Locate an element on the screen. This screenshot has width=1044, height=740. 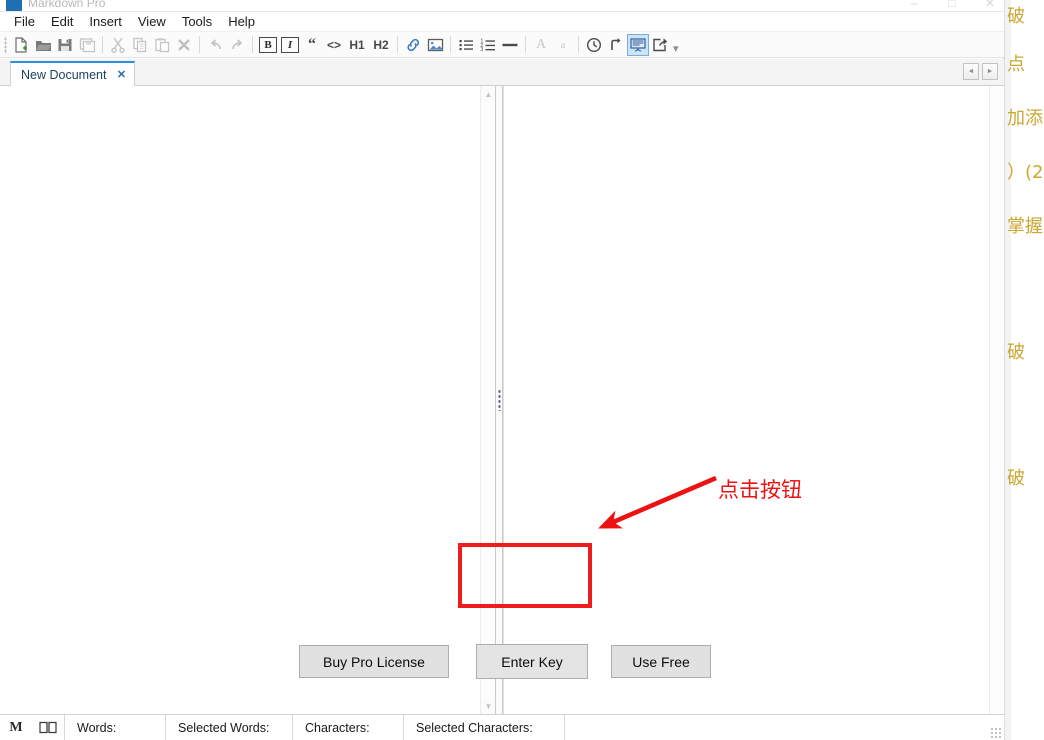
scroll-up-icon: ▲ is located at coordinates (488, 94).